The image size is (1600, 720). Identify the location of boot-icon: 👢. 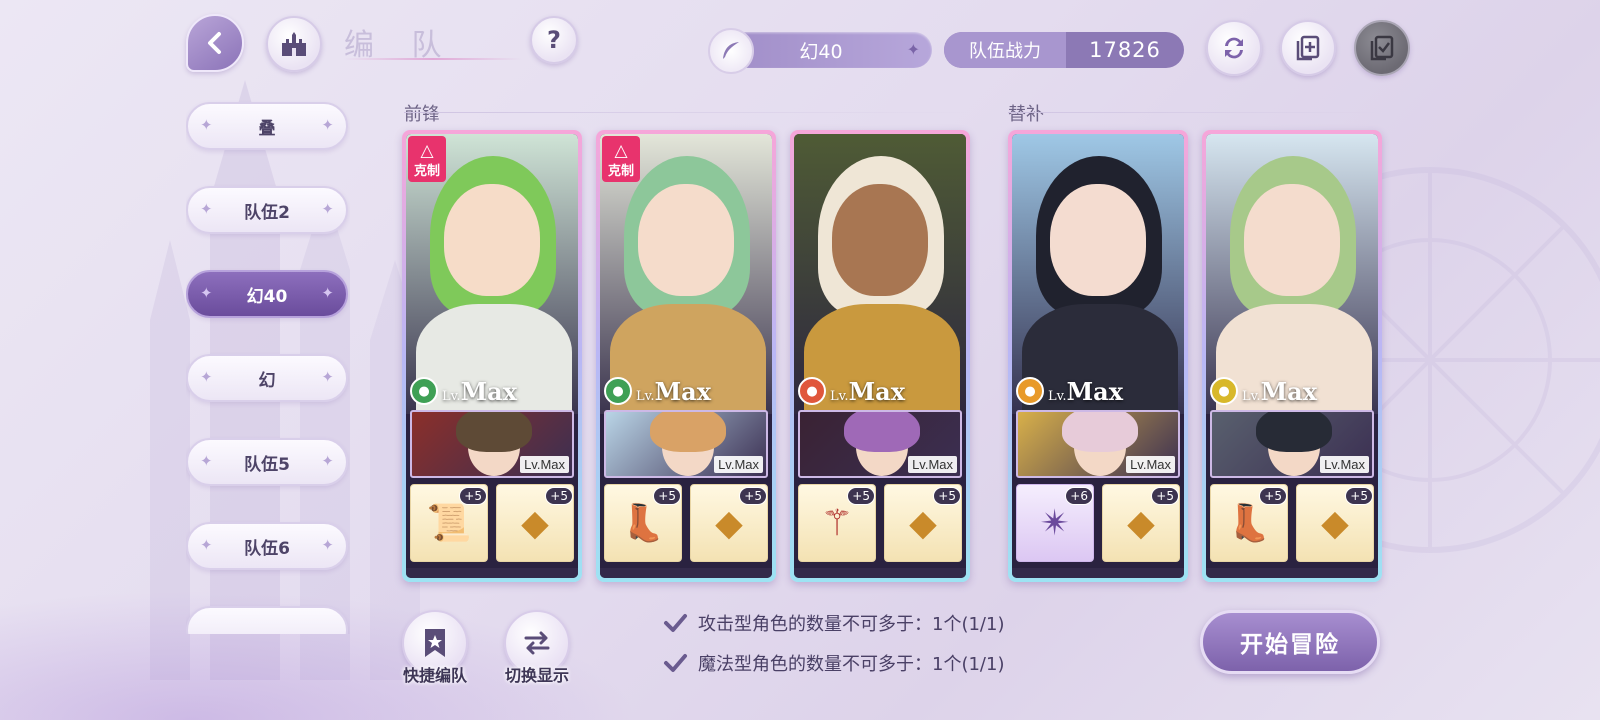
(1249, 523).